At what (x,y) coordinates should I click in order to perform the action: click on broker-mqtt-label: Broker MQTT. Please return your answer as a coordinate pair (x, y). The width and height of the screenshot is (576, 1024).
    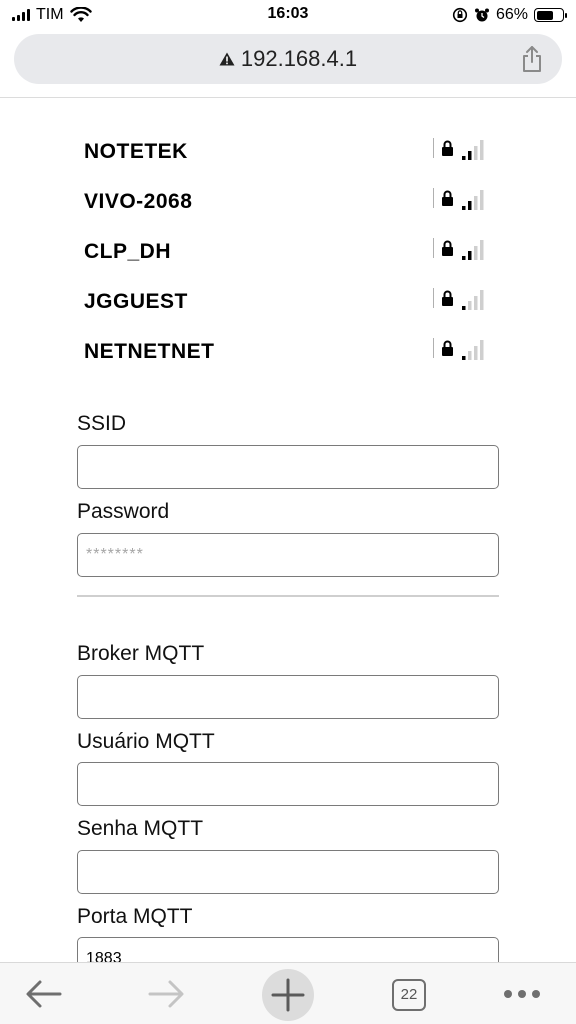
    Looking at the image, I should click on (141, 653).